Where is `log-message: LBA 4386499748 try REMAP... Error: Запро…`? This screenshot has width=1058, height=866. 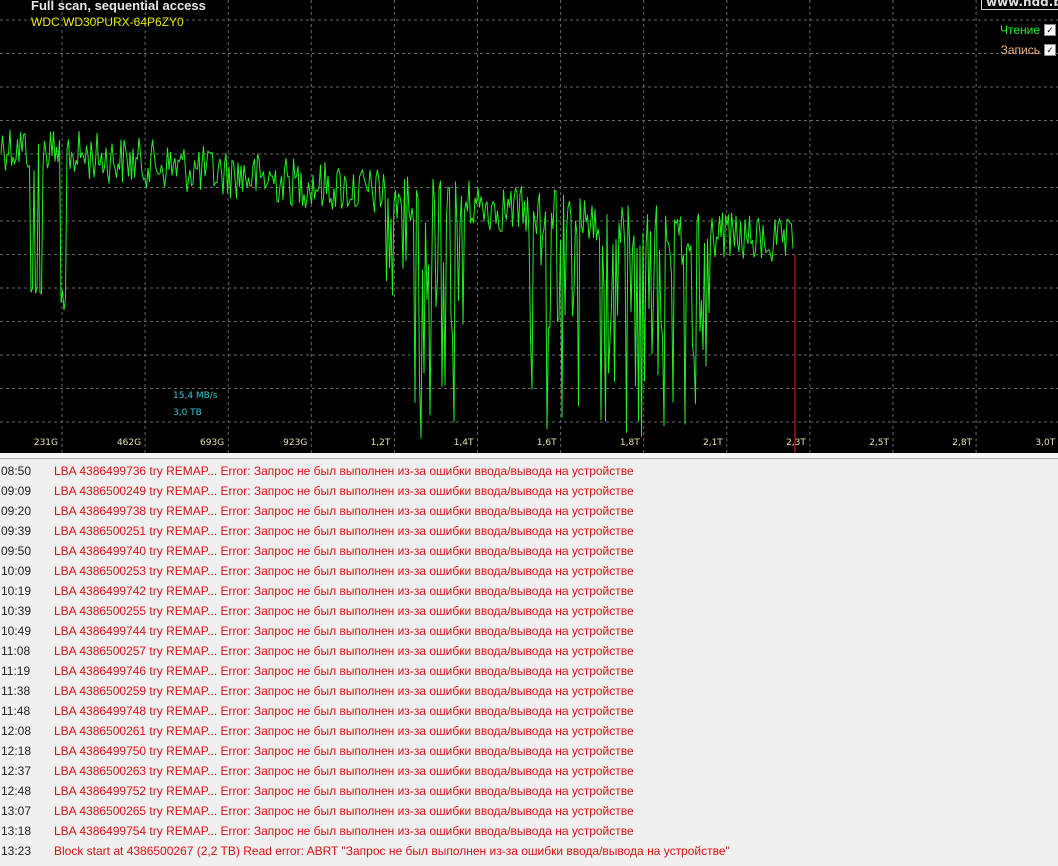 log-message: LBA 4386499748 try REMAP... Error: Запро… is located at coordinates (344, 711).